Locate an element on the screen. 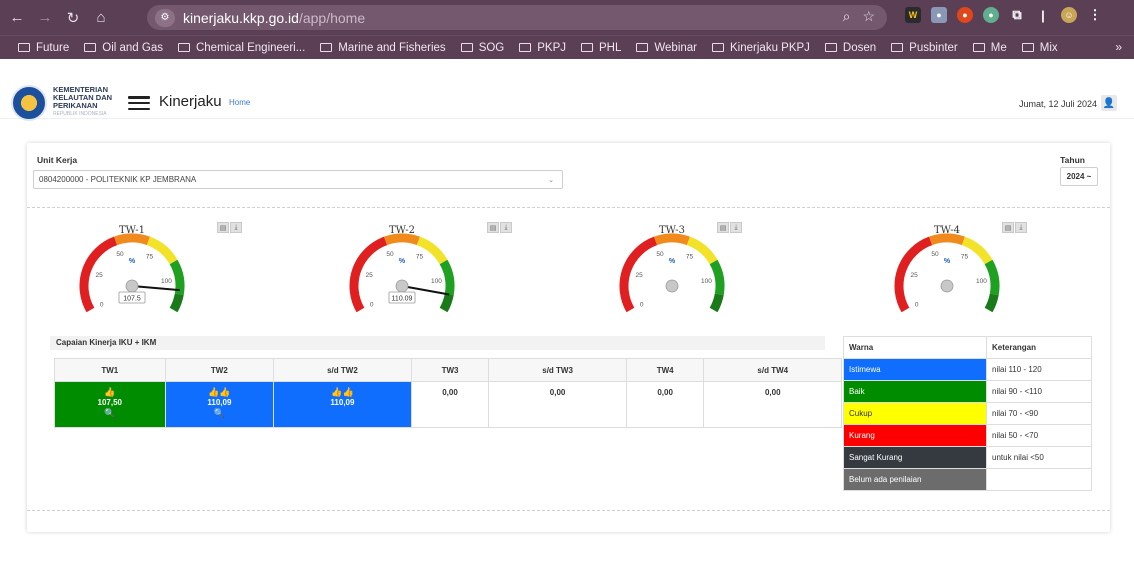 Image resolution: width=1134 pixels, height=561 pixels. bookmark-folder: Kinerjaku PKPJ is located at coordinates (761, 48).